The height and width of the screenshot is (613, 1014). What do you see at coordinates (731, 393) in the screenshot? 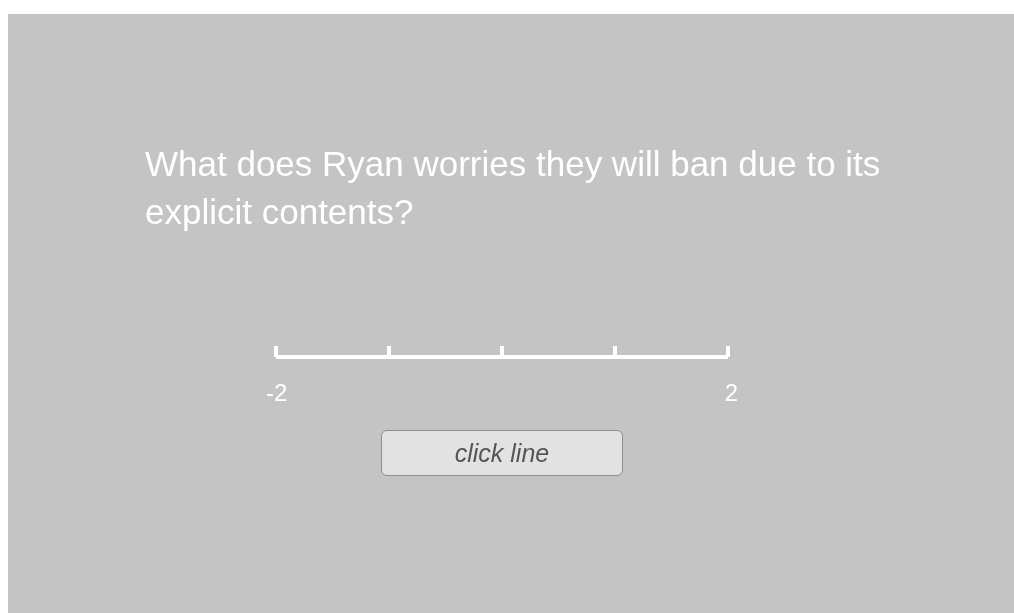
I see `scale-max-label: 2` at bounding box center [731, 393].